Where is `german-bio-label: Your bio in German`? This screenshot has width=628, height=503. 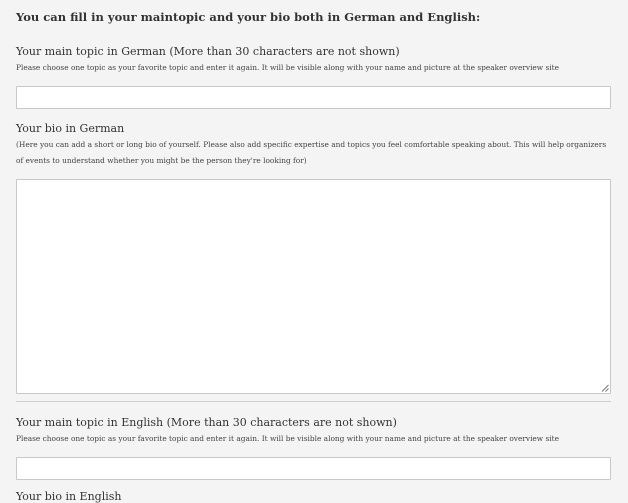
german-bio-label: Your bio in German is located at coordinates (70, 128).